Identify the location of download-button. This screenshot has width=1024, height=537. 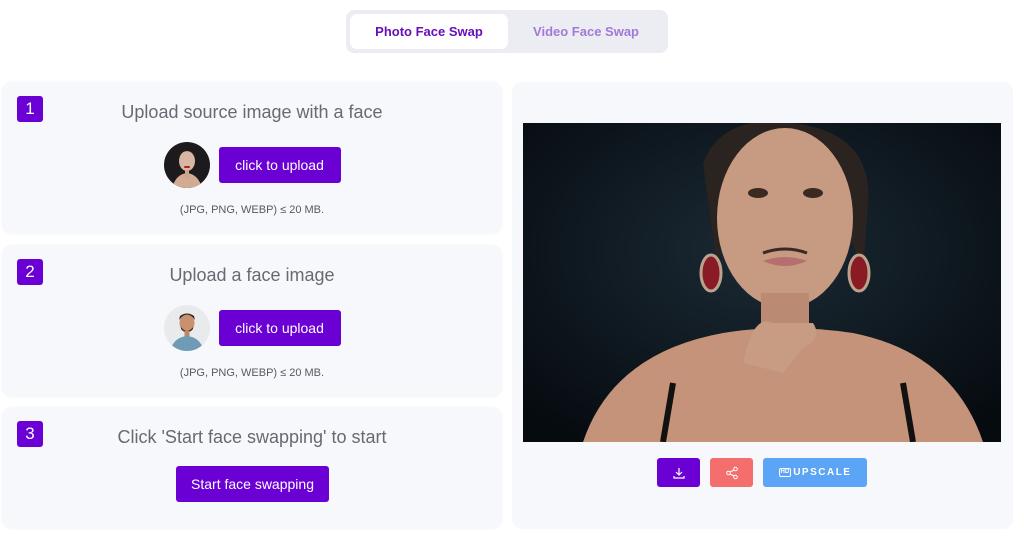
(678, 472).